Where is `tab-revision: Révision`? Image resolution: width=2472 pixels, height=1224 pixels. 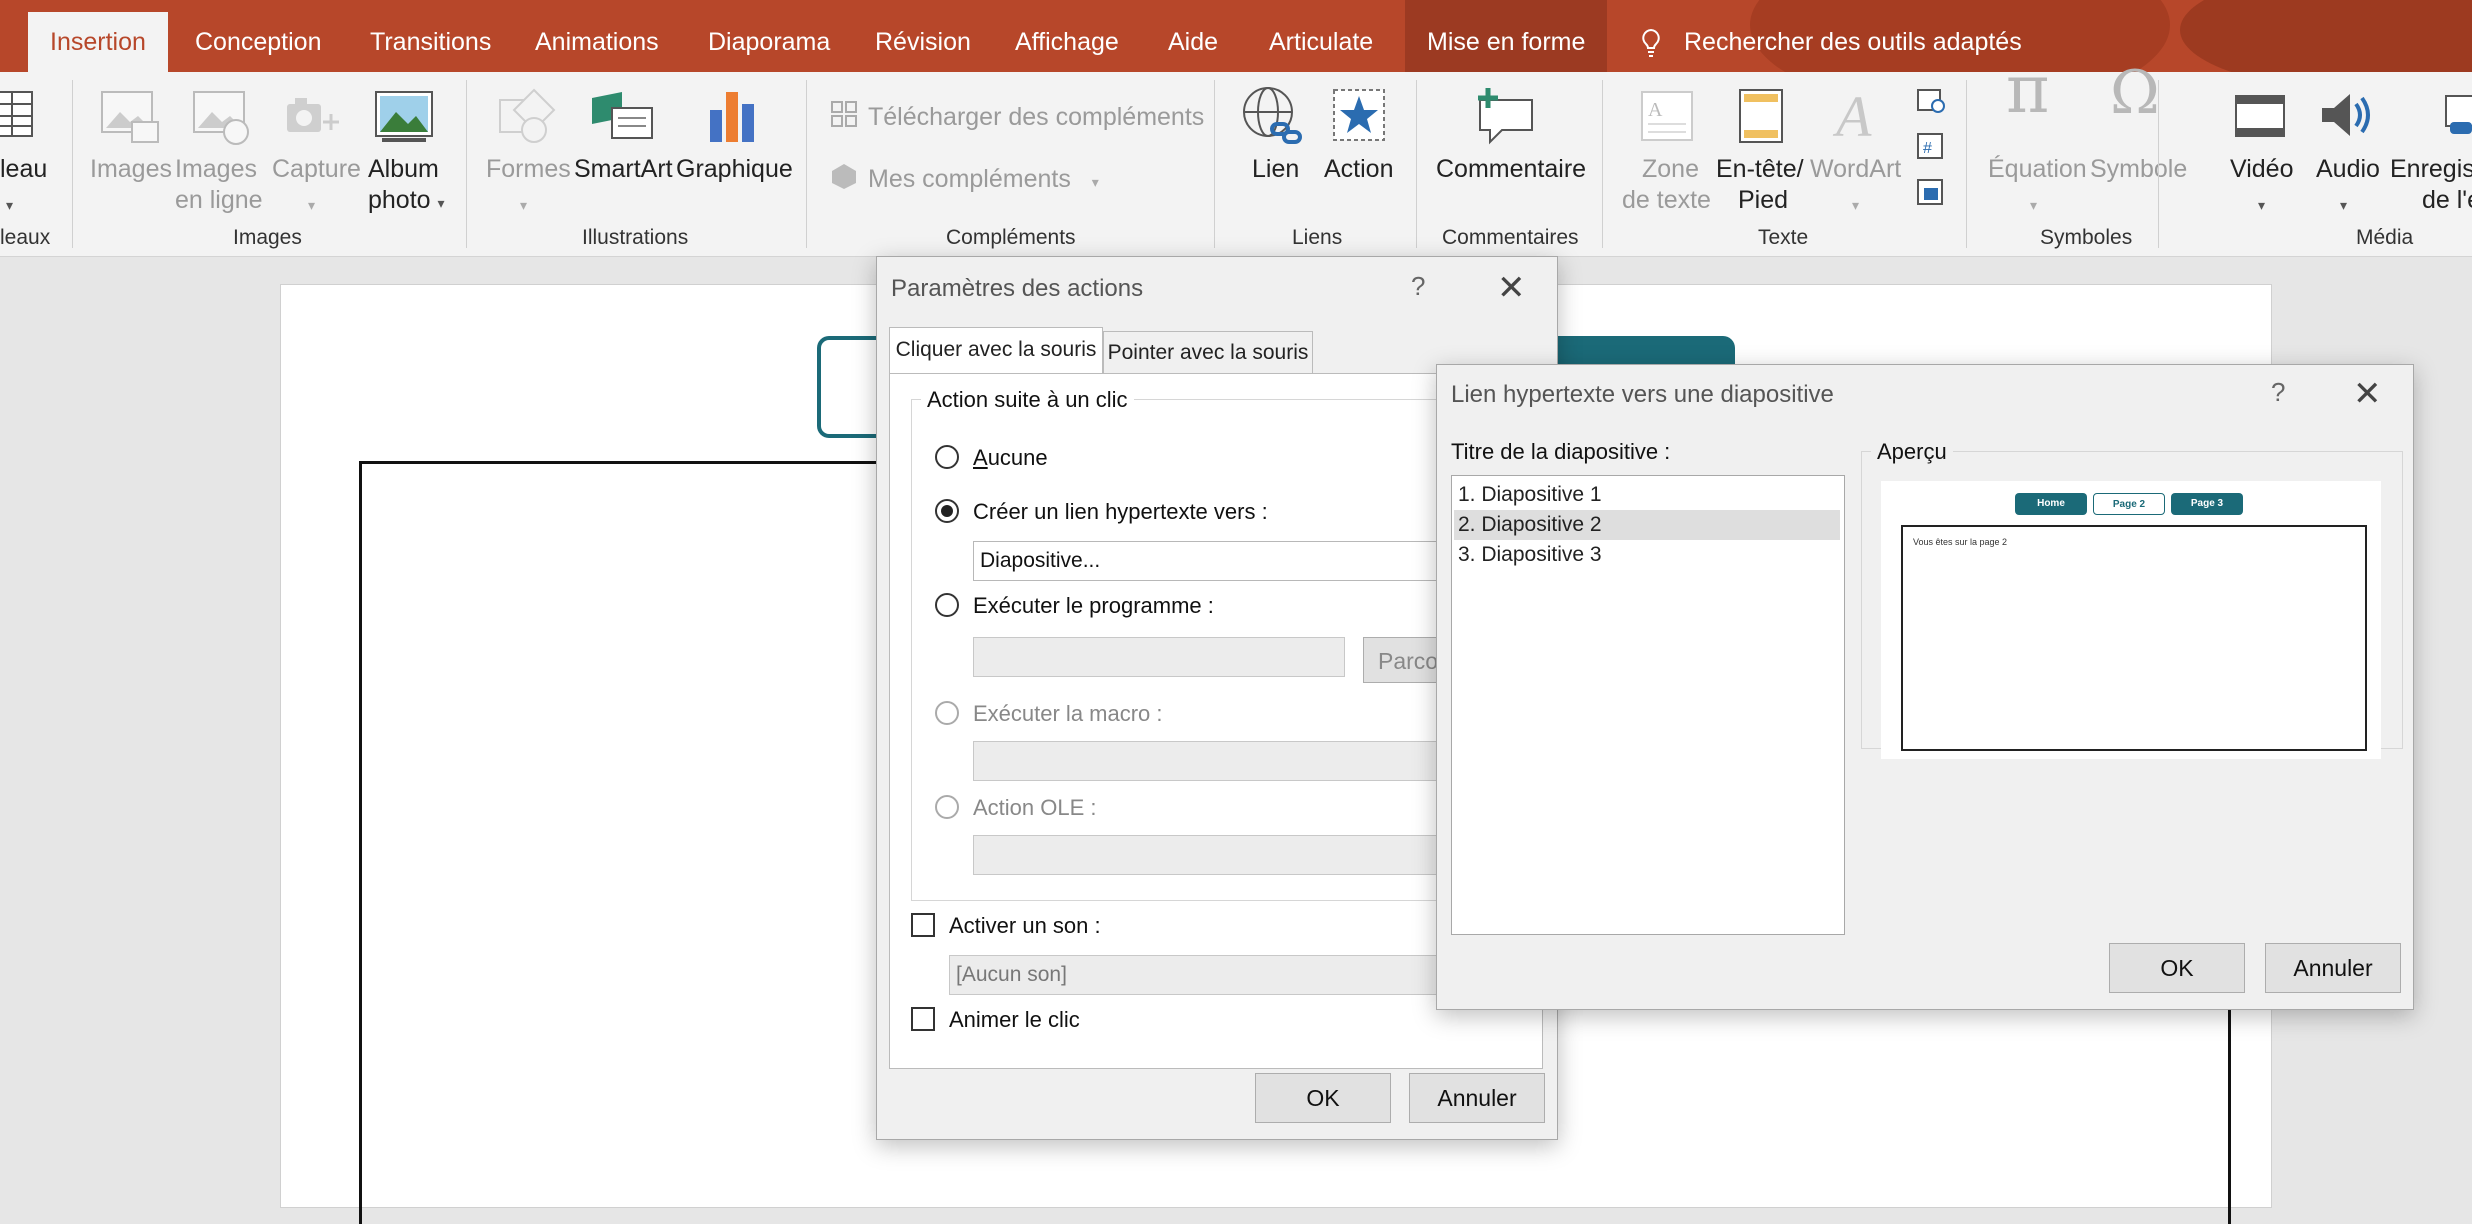
tab-revision: Révision is located at coordinates (923, 36).